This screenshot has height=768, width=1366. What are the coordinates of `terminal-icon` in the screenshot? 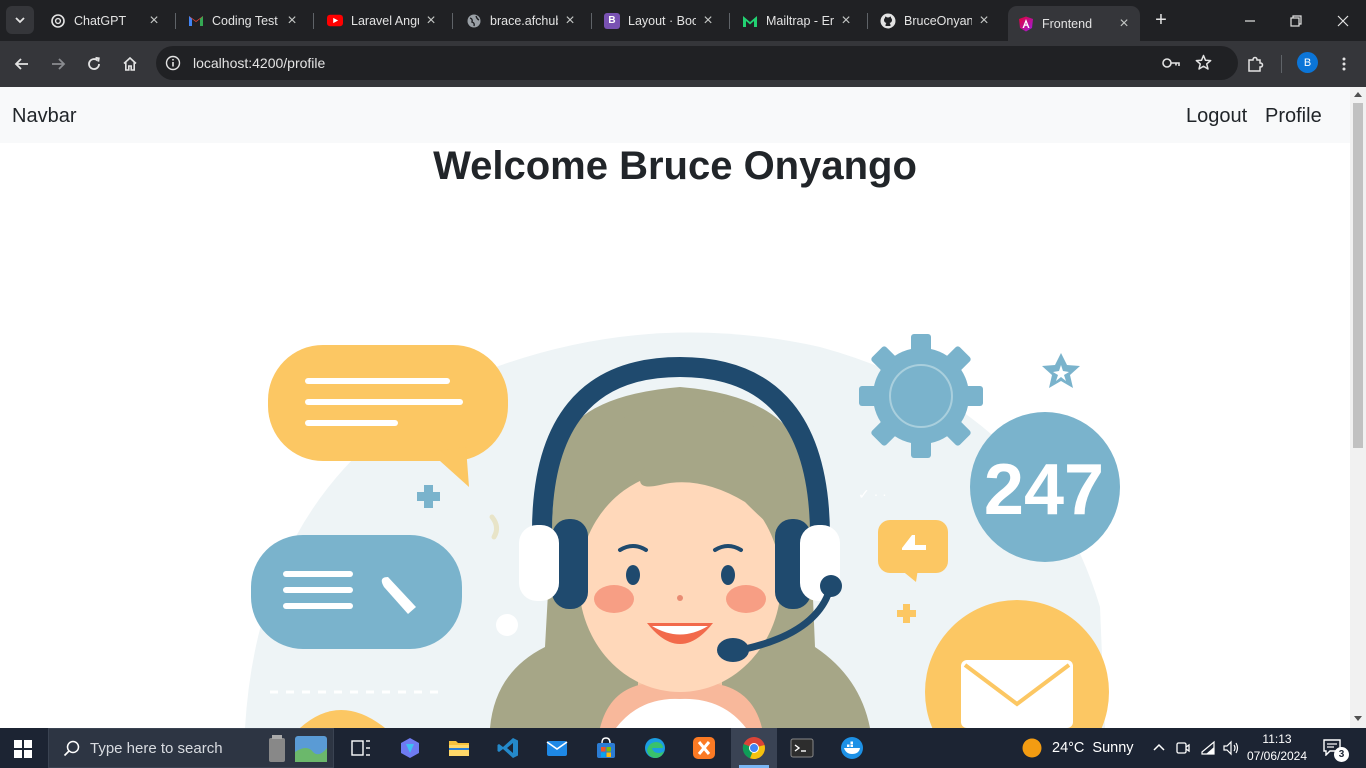 It's located at (802, 748).